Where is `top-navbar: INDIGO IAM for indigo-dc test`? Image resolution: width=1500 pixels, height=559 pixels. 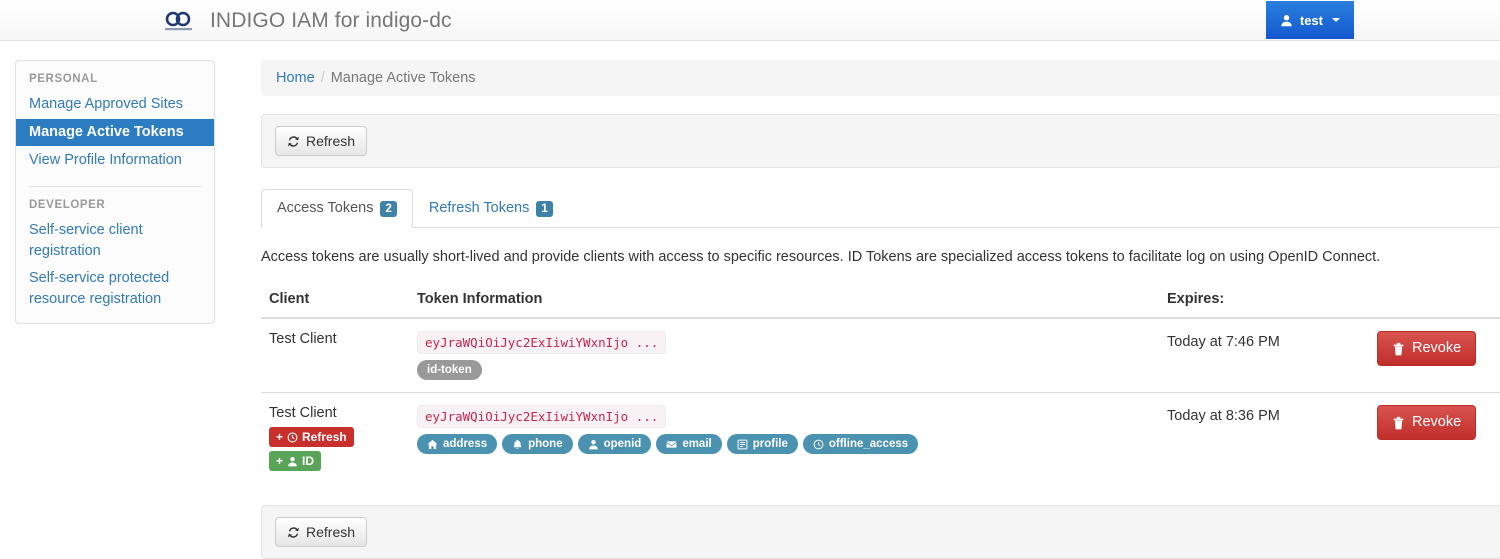
top-navbar: INDIGO IAM for indigo-dc test is located at coordinates (750, 20).